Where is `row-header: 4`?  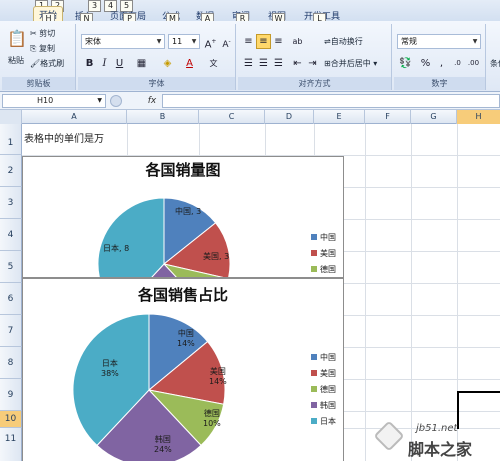
row-header: 4 is located at coordinates (11, 235).